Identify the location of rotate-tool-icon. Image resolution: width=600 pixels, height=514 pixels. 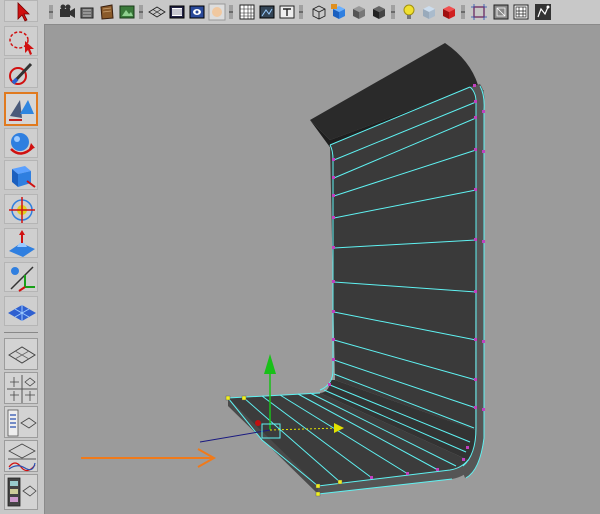
(22, 144).